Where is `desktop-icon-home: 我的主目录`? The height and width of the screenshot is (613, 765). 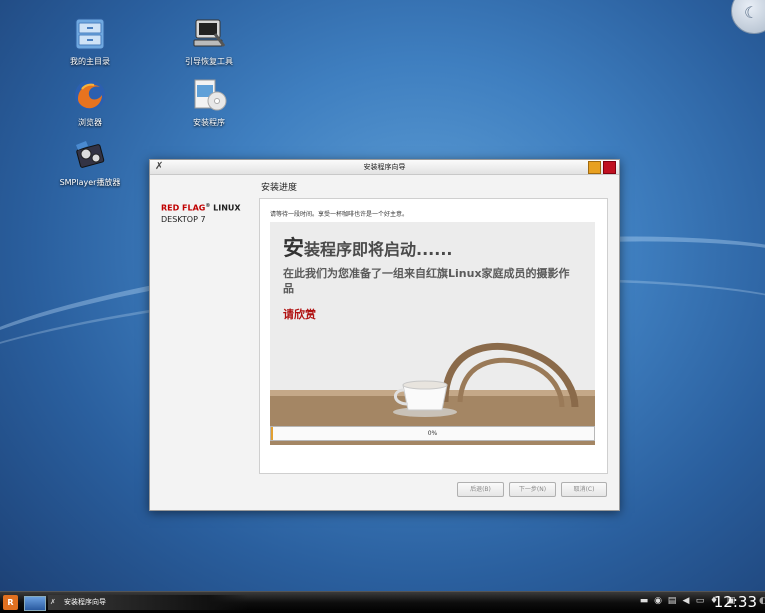 desktop-icon-home: 我的主目录 is located at coordinates (90, 41).